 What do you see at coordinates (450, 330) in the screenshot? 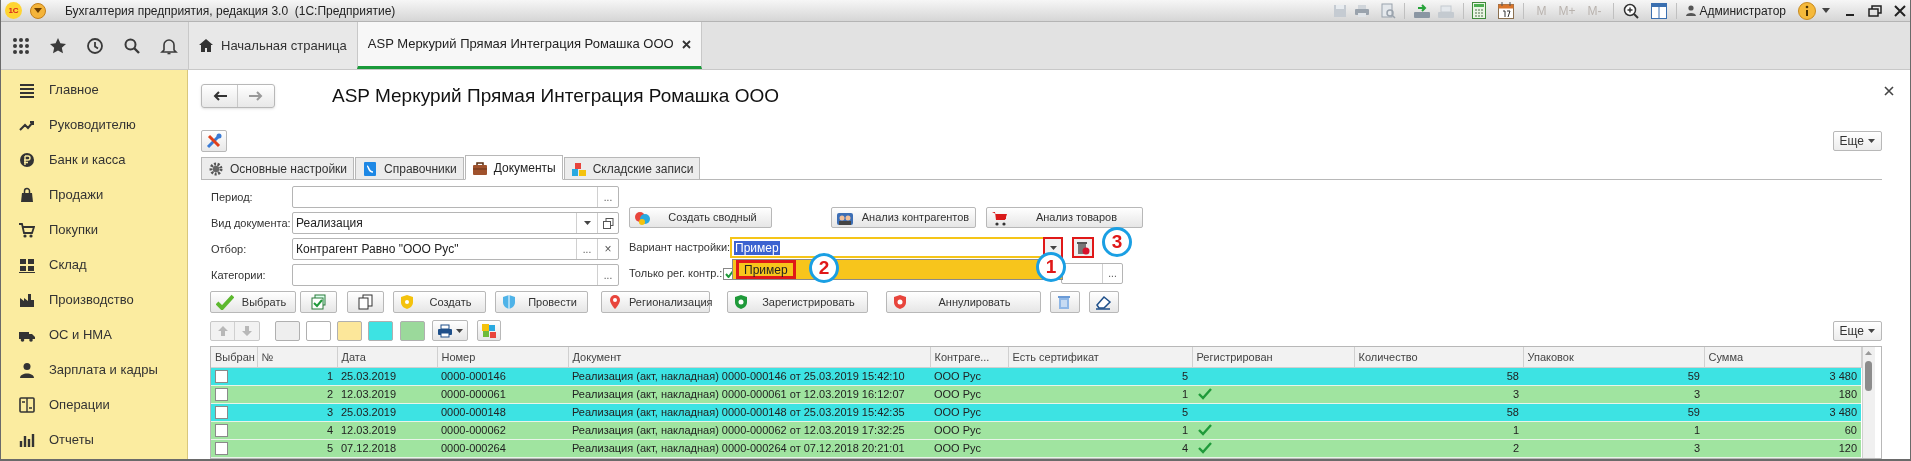
I see `print-button` at bounding box center [450, 330].